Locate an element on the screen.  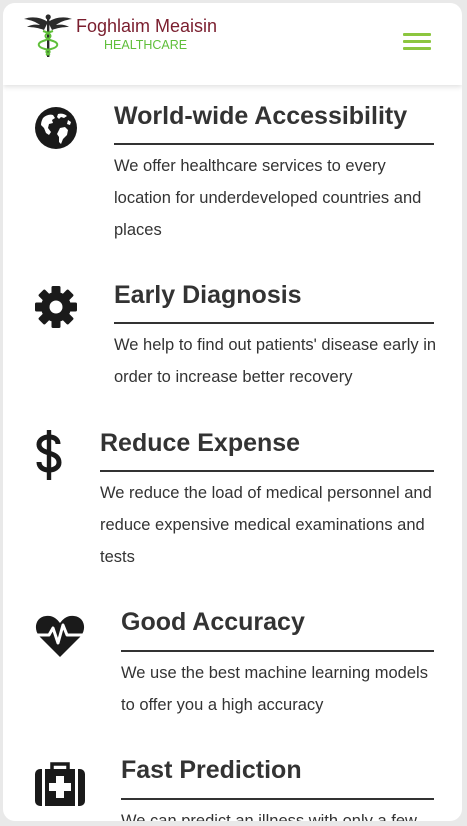
hamburger-menu-icon is located at coordinates (418, 42).